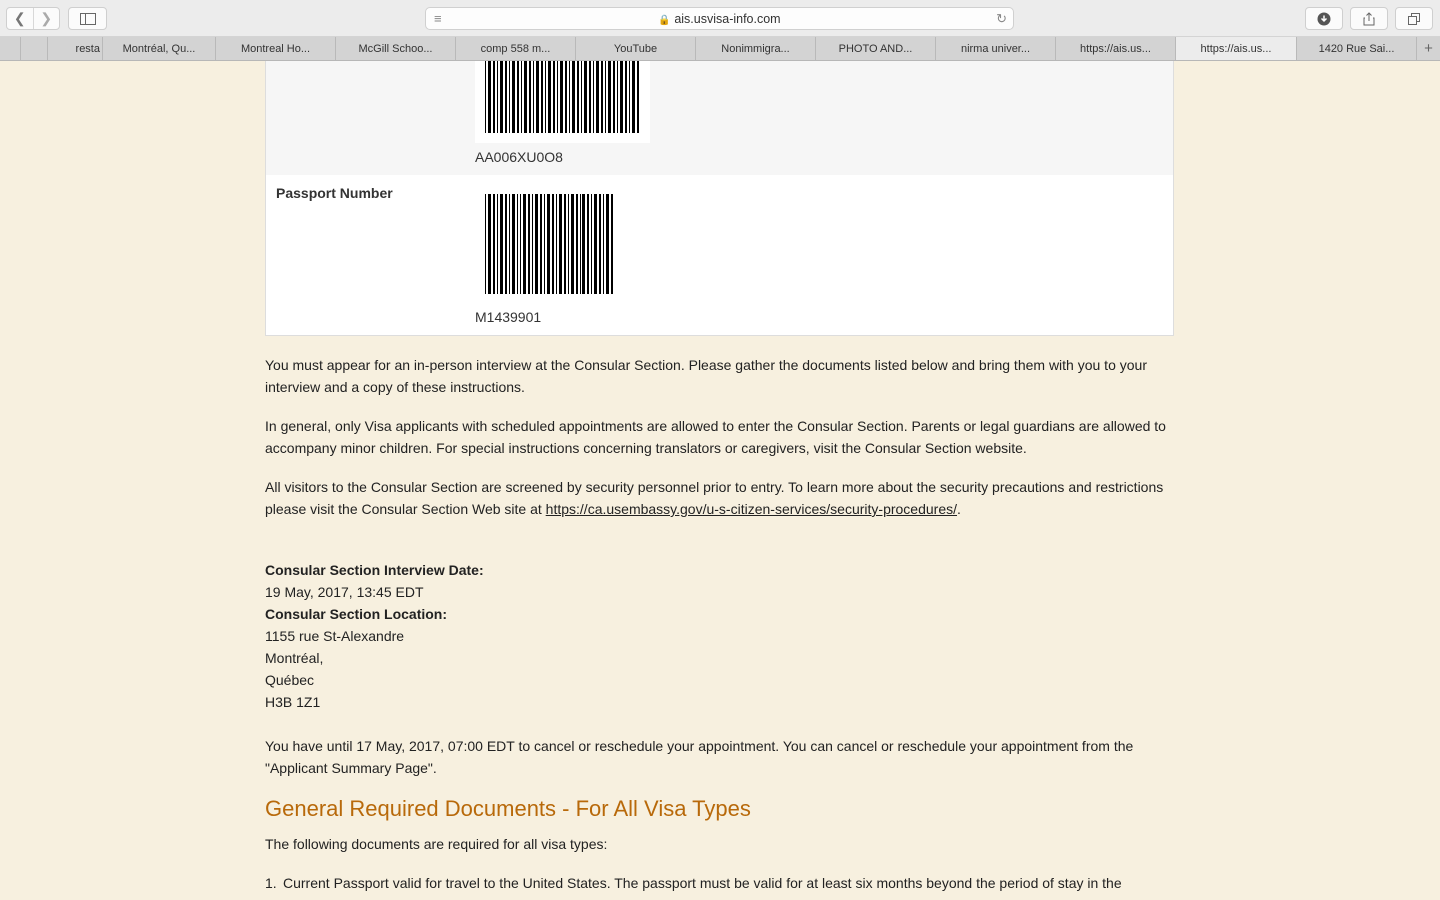 This screenshot has height=900, width=1440. I want to click on new-tab-button: +, so click(1428, 48).